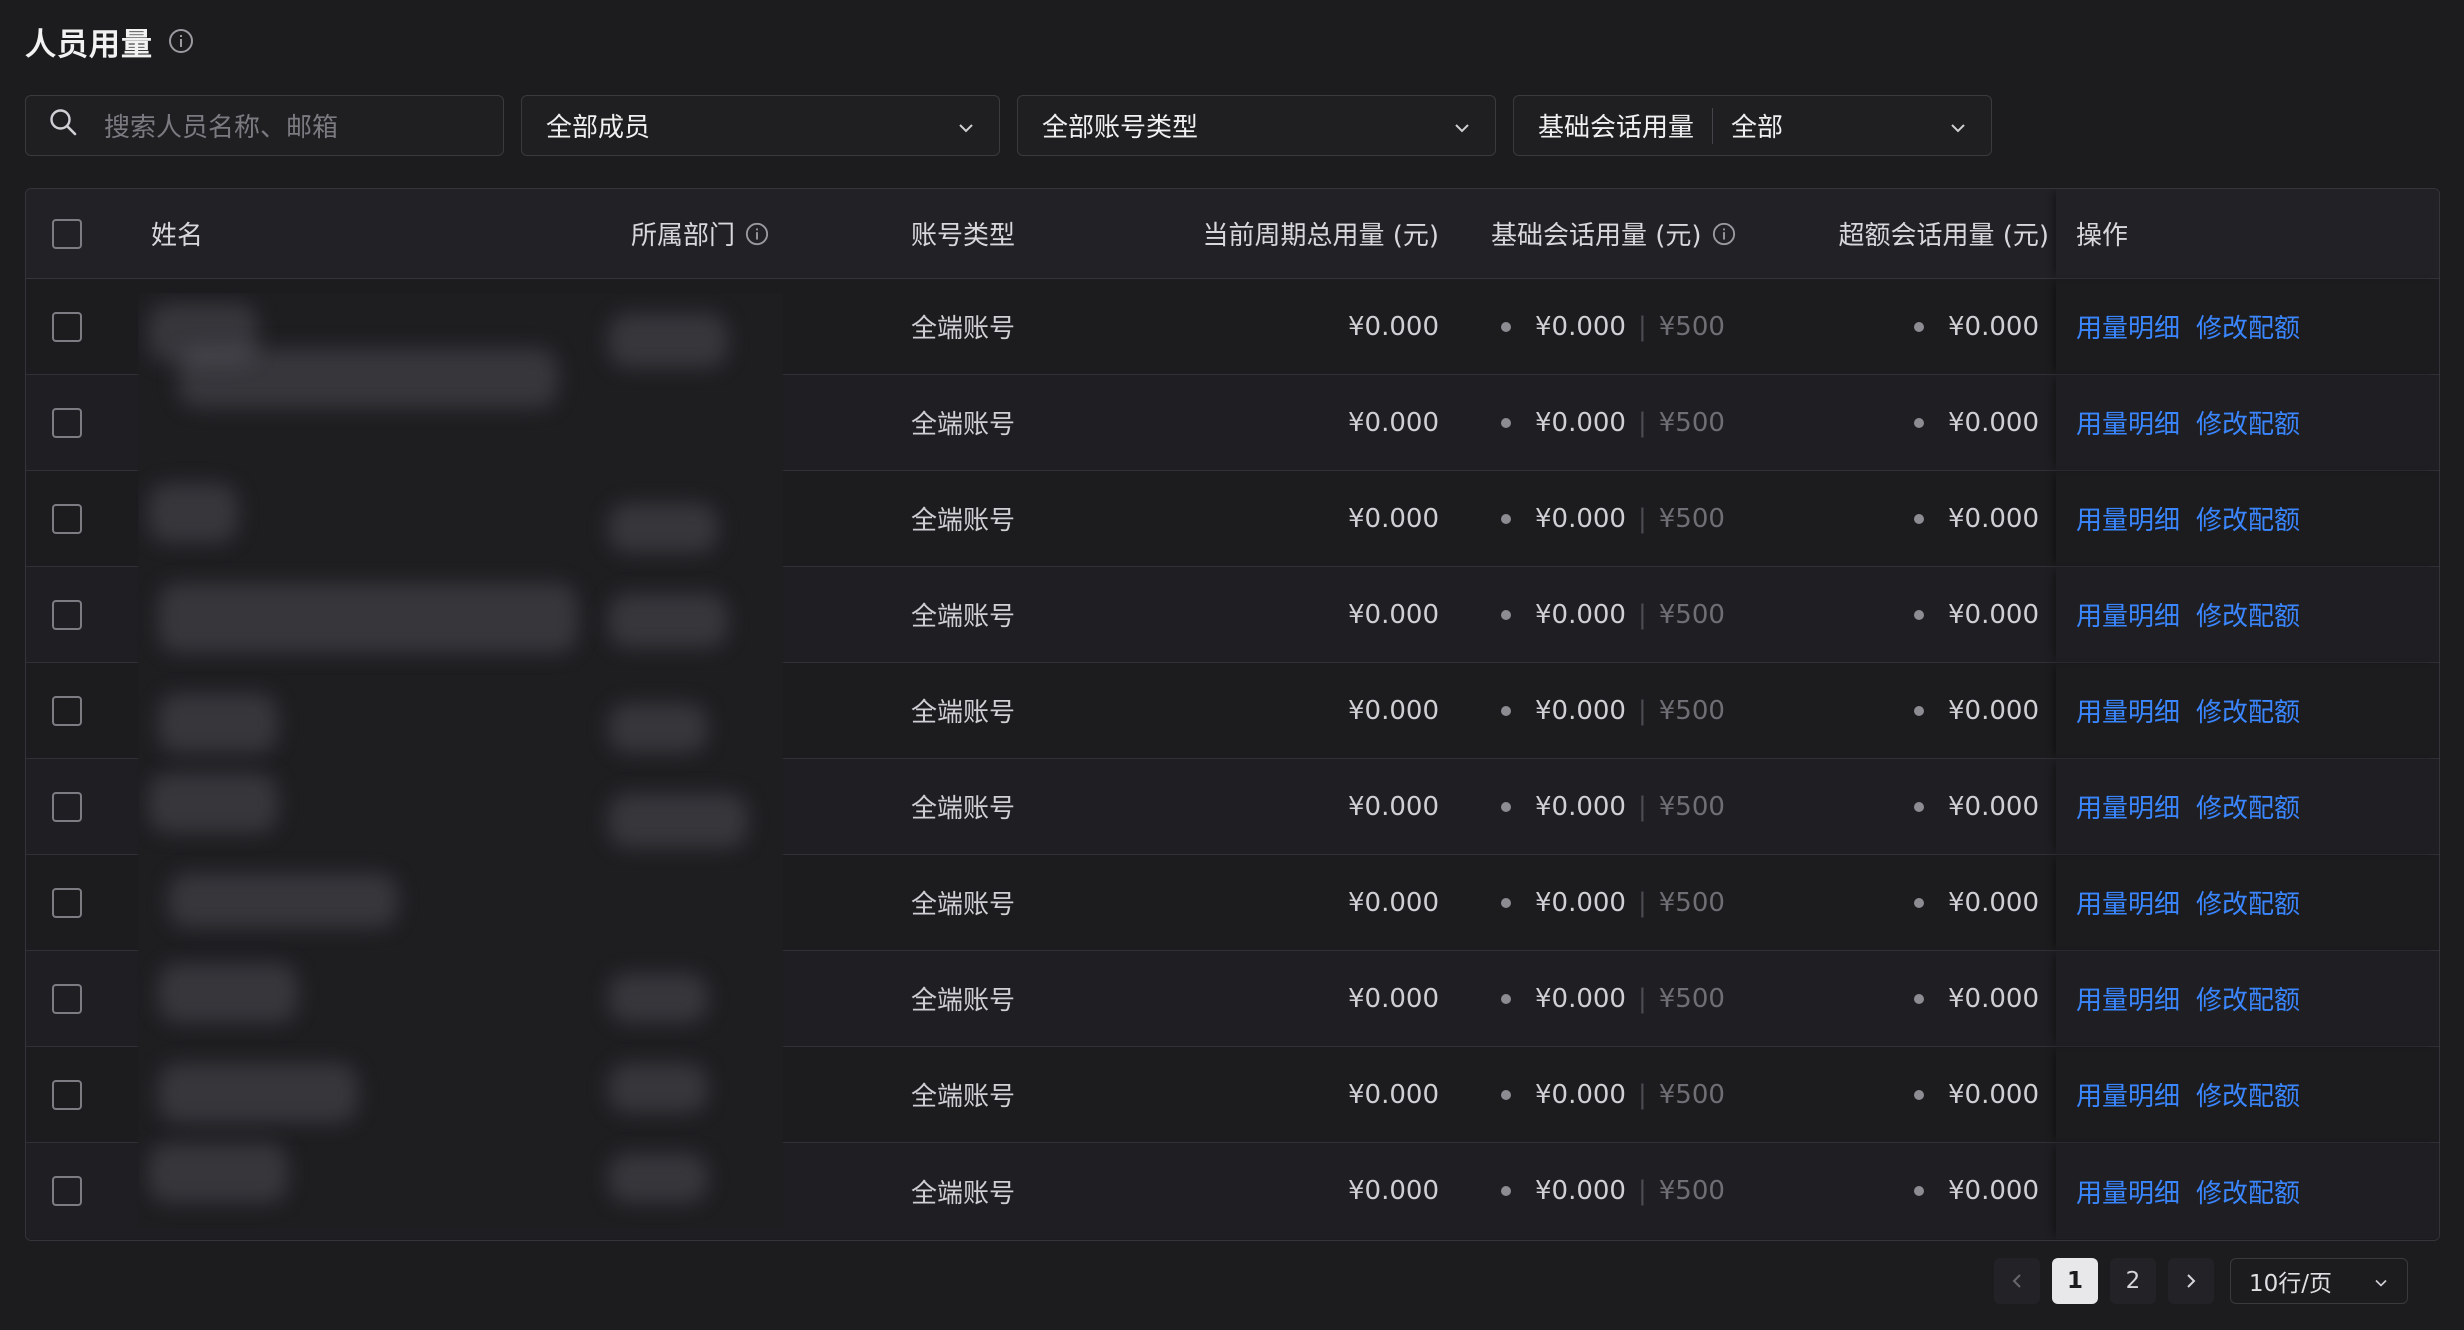  Describe the element at coordinates (683, 236) in the screenshot. I see `col-dept-label: 所属部门` at that location.